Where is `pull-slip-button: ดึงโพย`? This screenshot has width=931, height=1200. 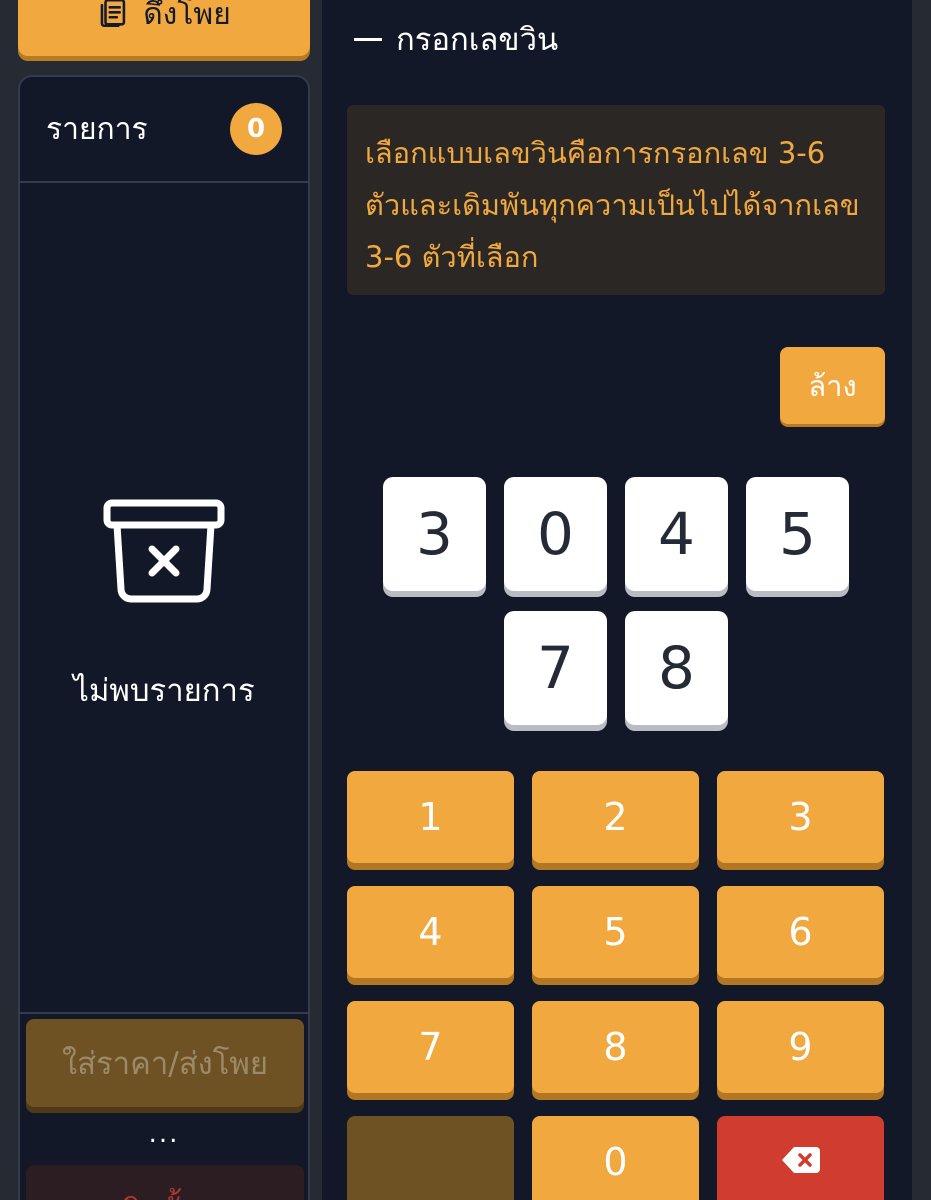 pull-slip-button: ดึงโพย is located at coordinates (164, 28).